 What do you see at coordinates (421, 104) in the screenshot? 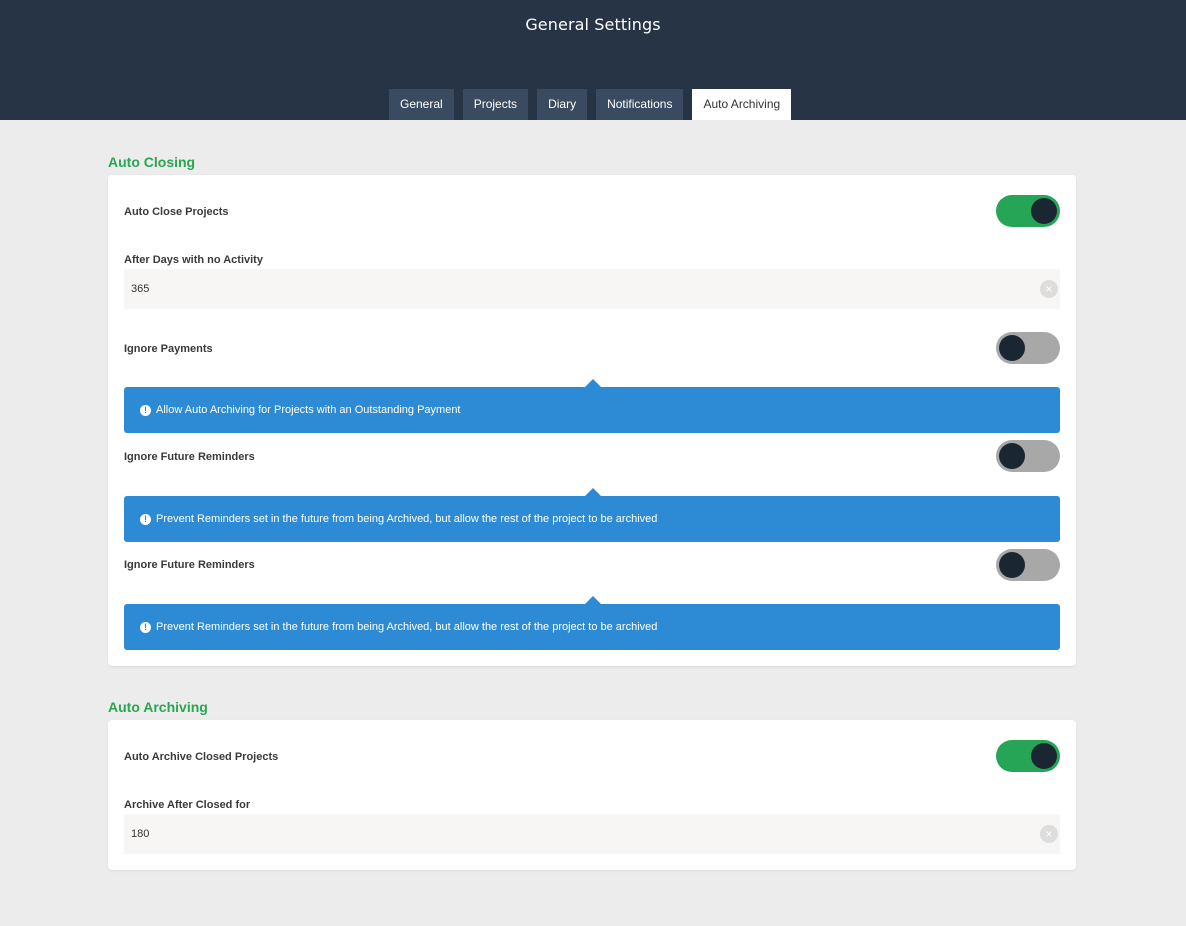
I see `tab-general: General` at bounding box center [421, 104].